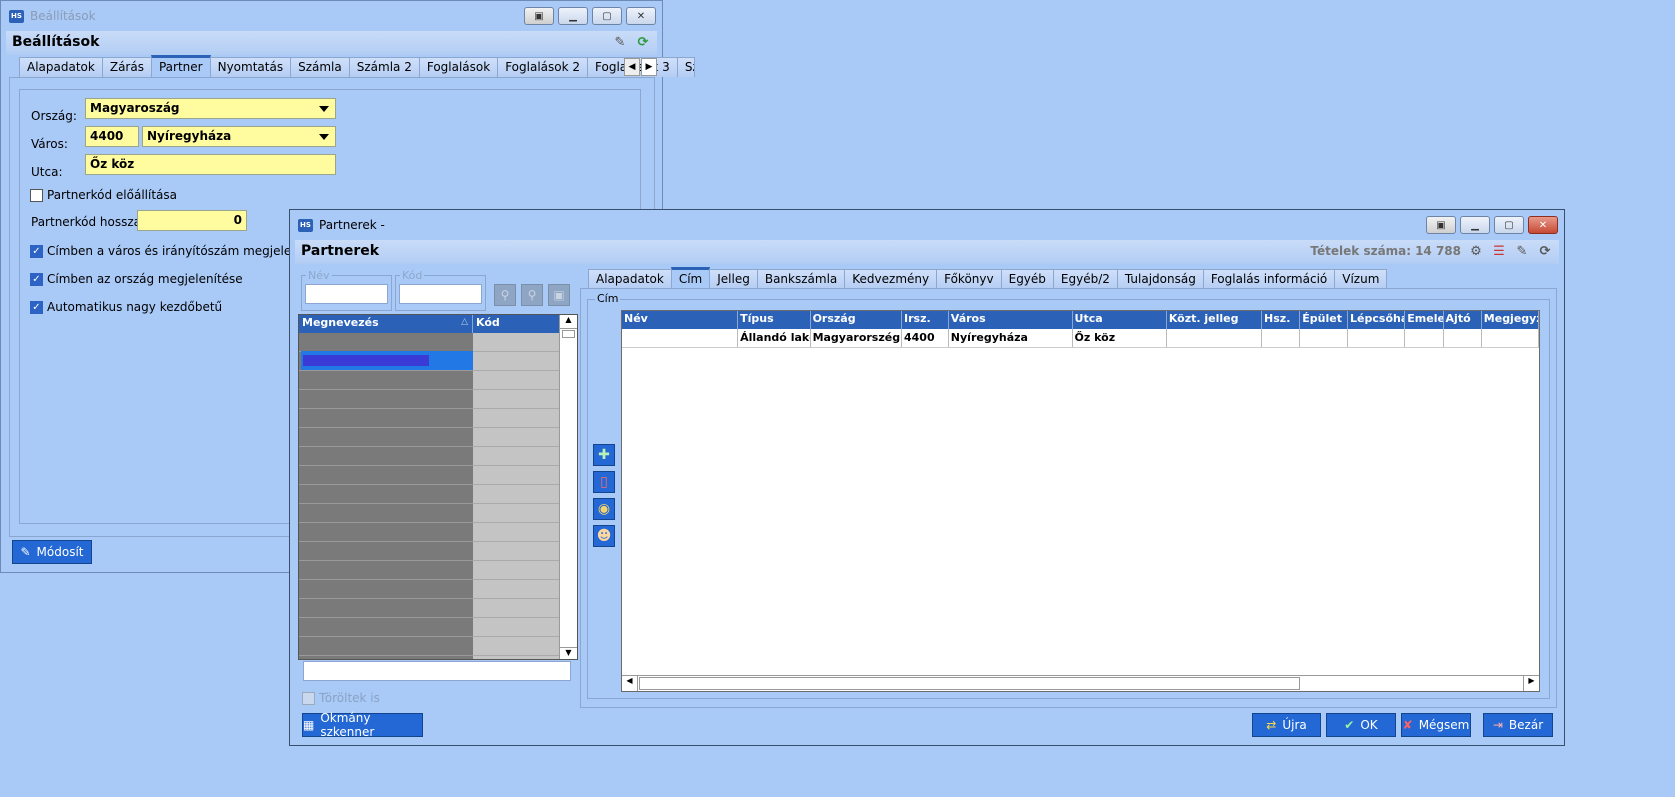  I want to click on table-horizontal-scrollbar: ◀ ▶, so click(1080, 683).